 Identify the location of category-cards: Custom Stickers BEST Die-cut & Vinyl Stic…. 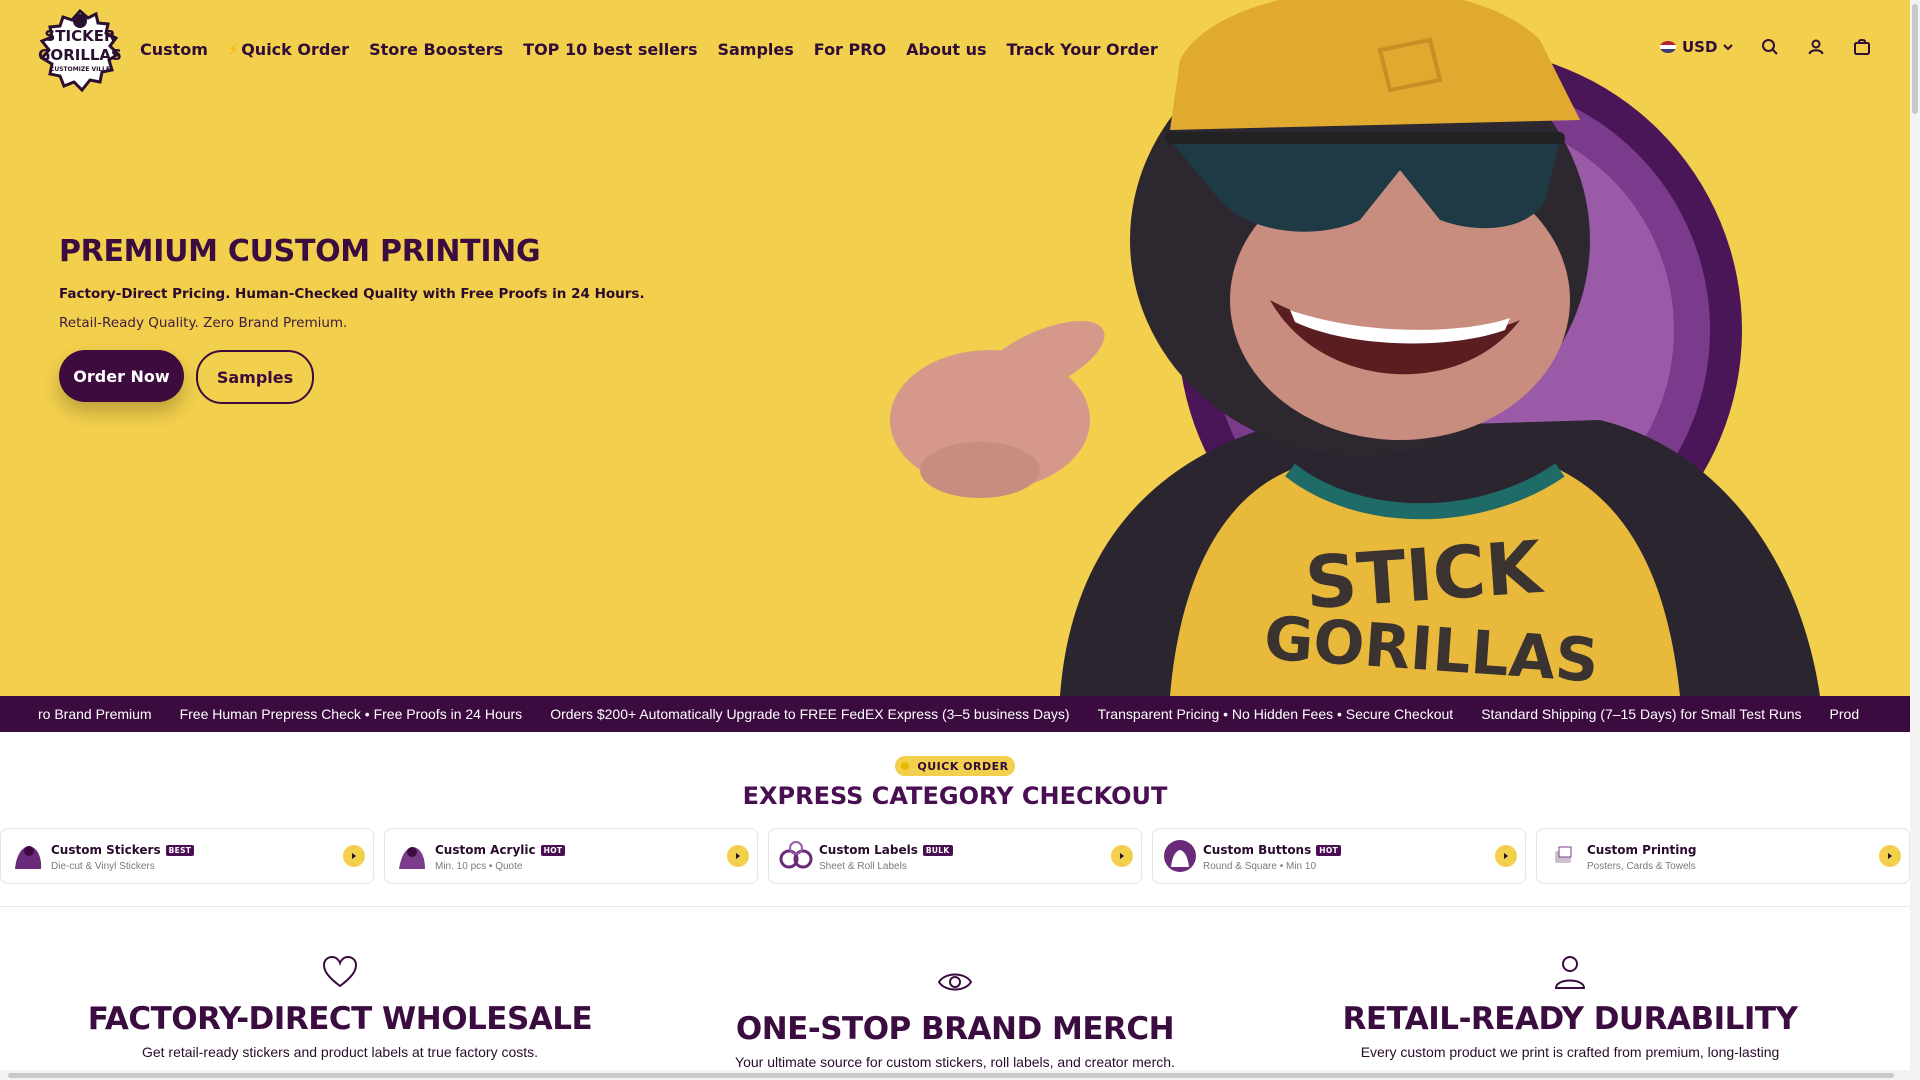
(955, 856).